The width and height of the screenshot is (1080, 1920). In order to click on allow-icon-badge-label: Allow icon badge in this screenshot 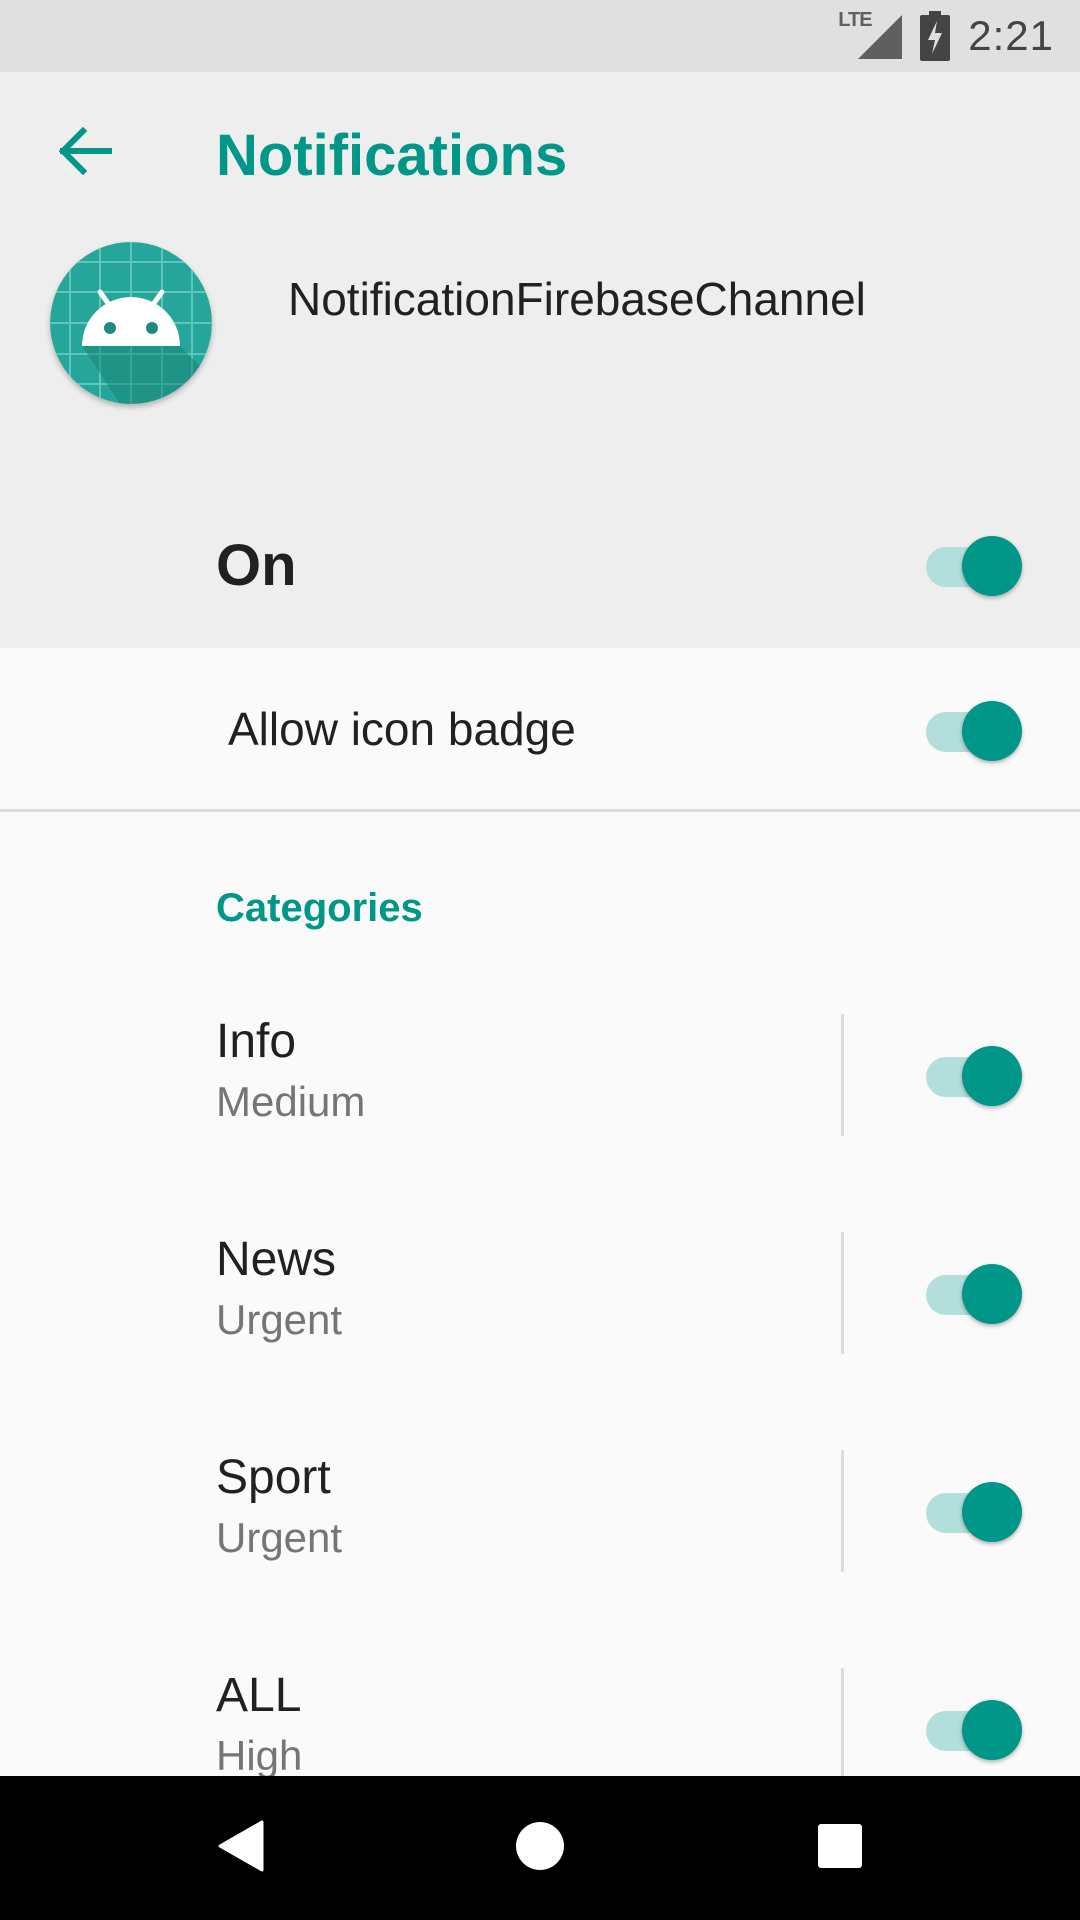, I will do `click(402, 729)`.